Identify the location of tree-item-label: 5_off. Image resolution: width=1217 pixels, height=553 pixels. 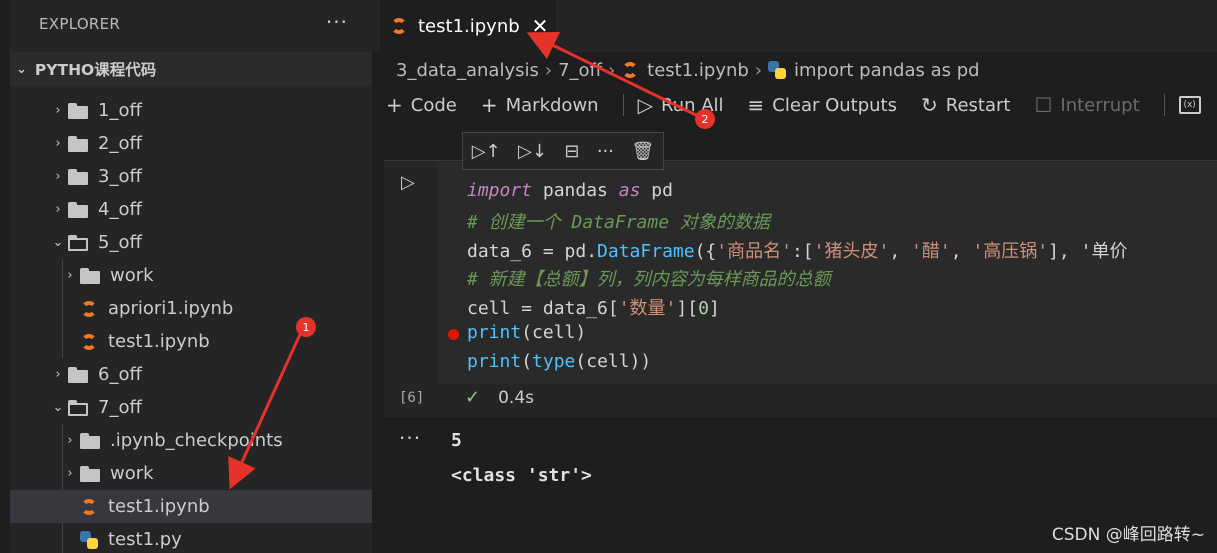
(120, 242).